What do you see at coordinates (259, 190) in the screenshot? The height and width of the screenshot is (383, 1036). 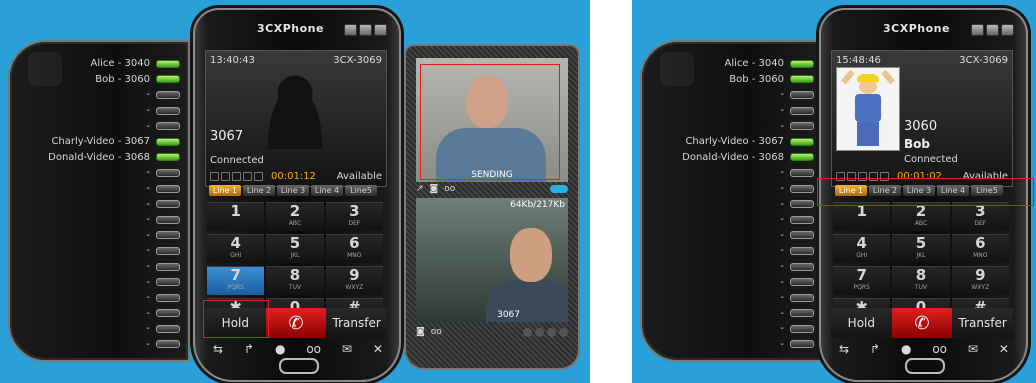 I see `line-tab: Line 2` at bounding box center [259, 190].